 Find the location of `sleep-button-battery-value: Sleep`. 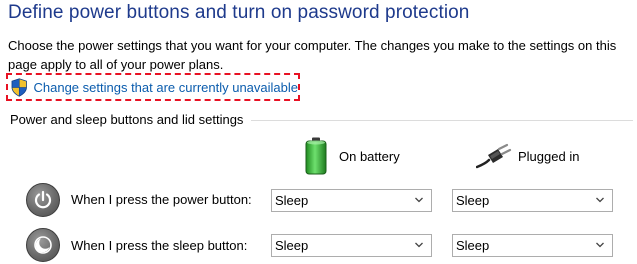

sleep-button-battery-value: Sleep is located at coordinates (292, 245).